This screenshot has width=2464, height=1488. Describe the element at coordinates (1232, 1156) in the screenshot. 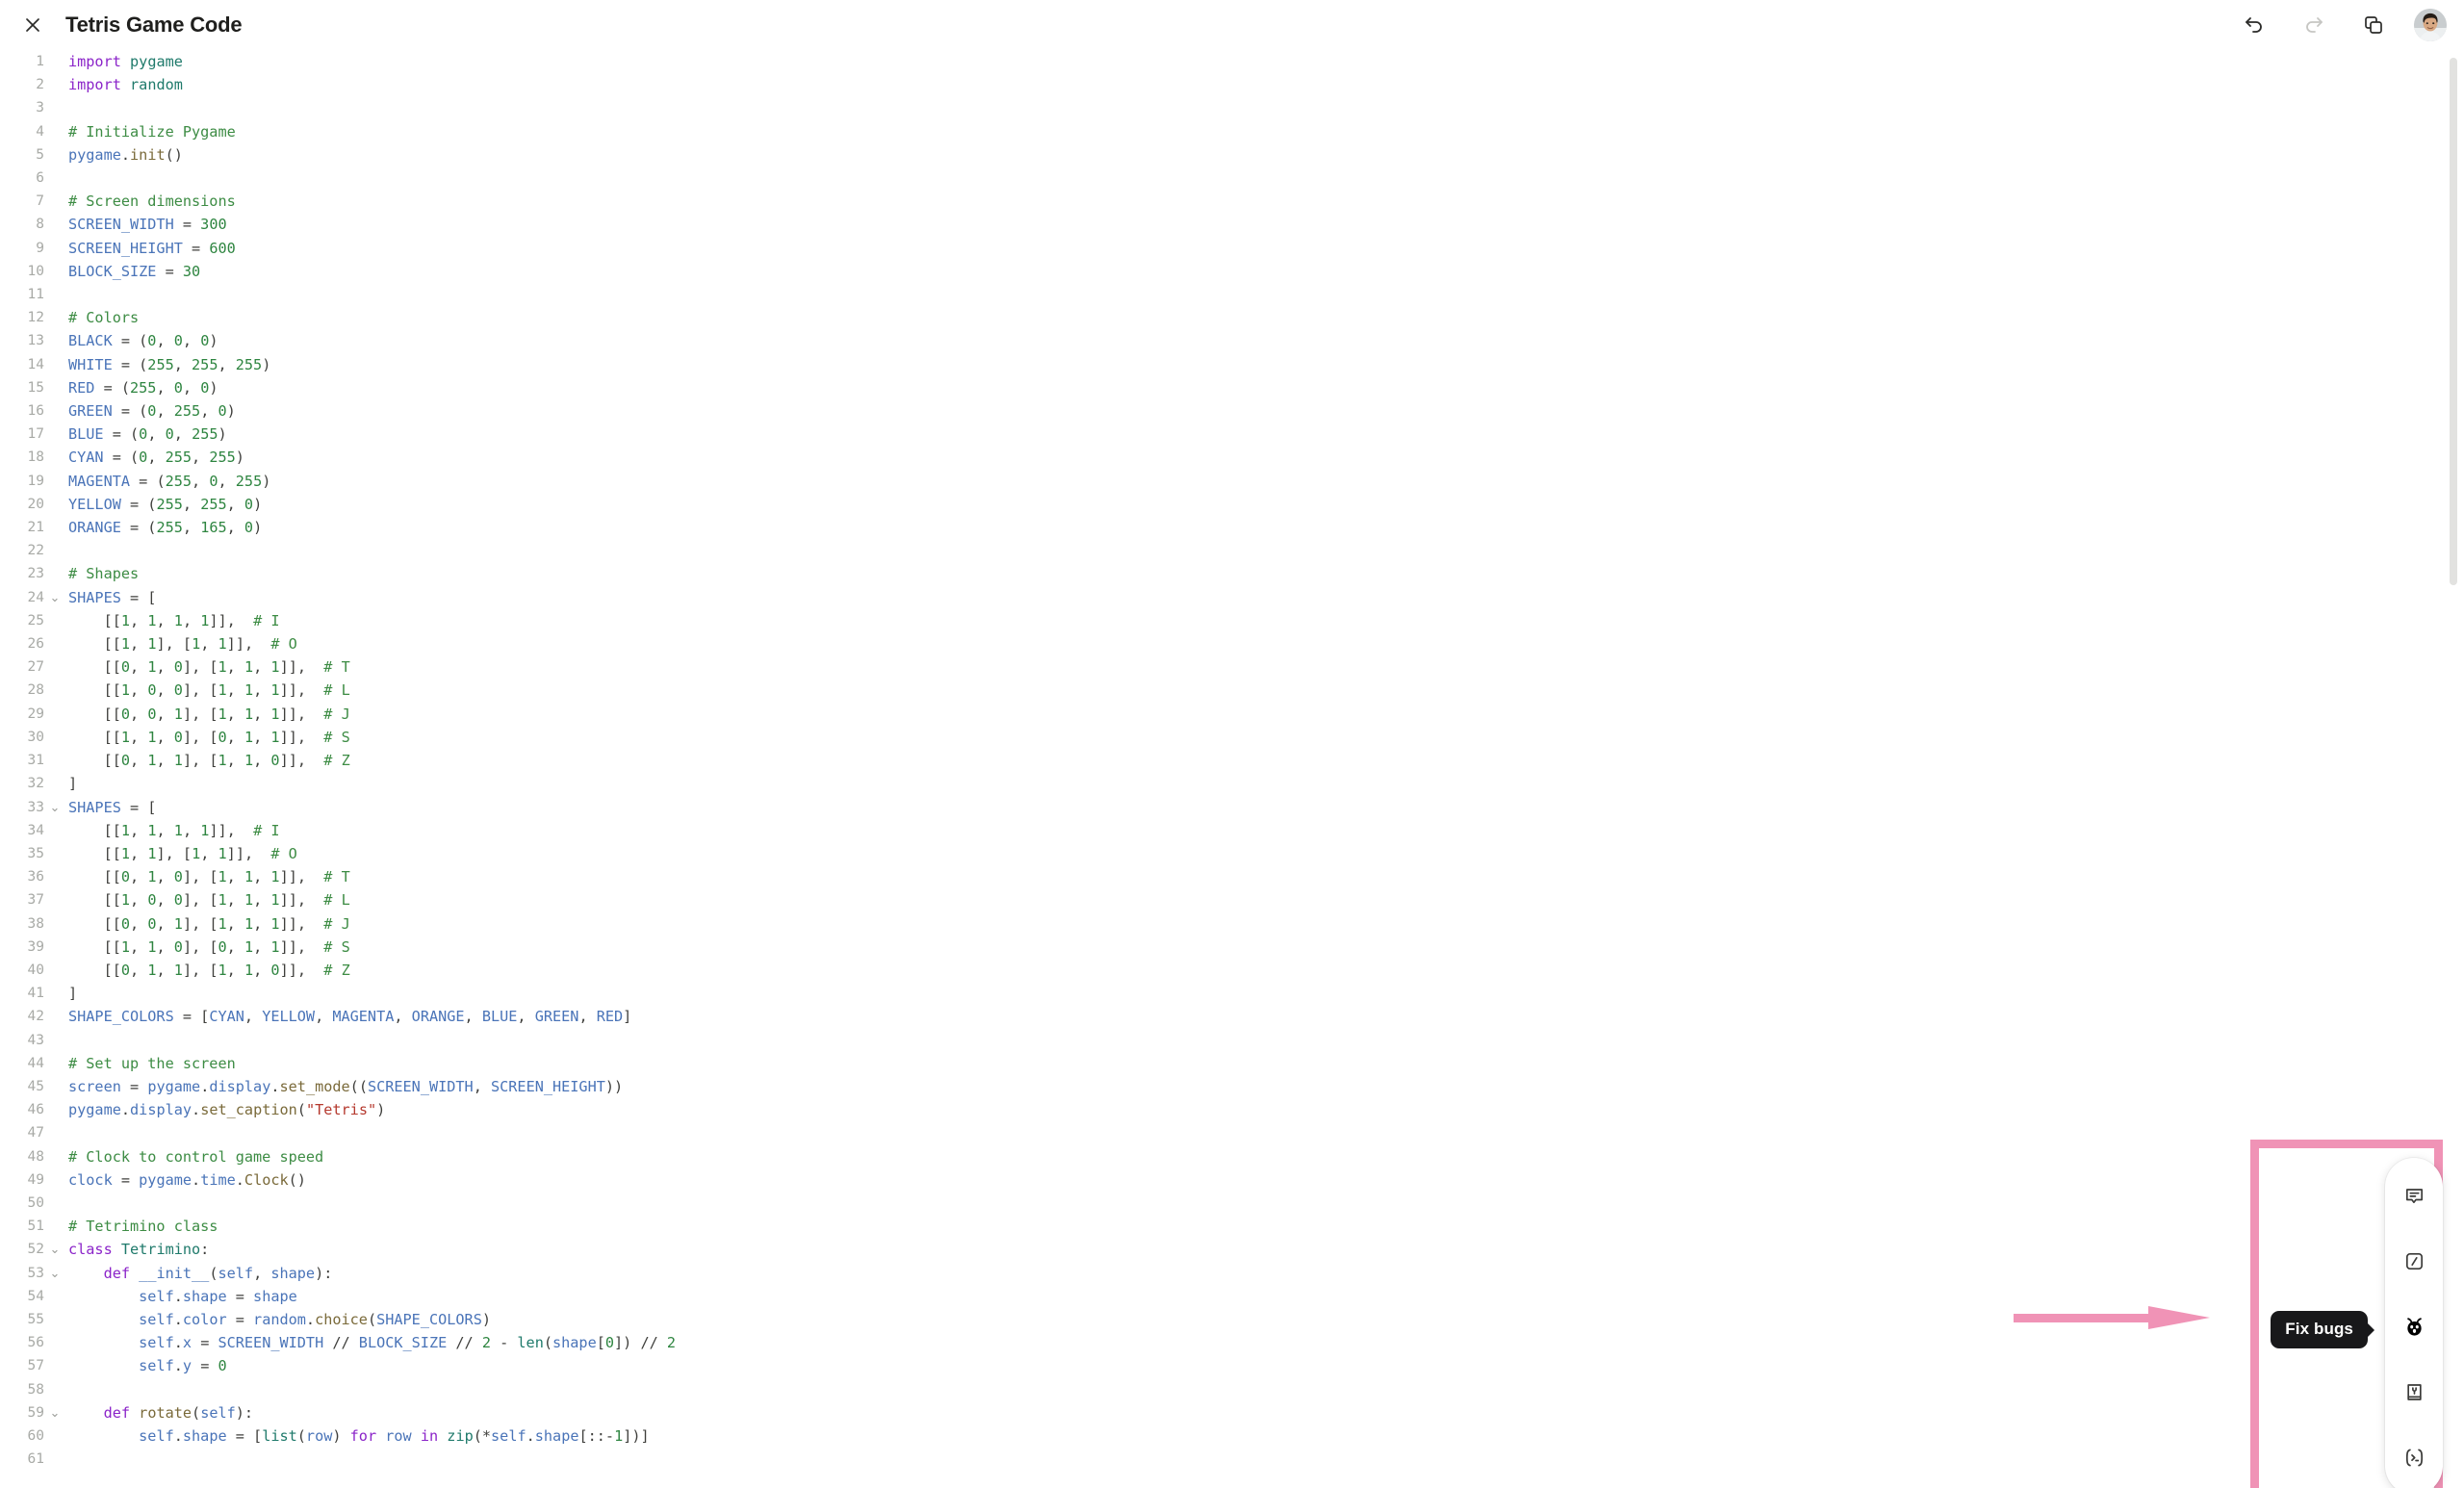

I see `code-line: 48 # Clock to control game speed` at that location.